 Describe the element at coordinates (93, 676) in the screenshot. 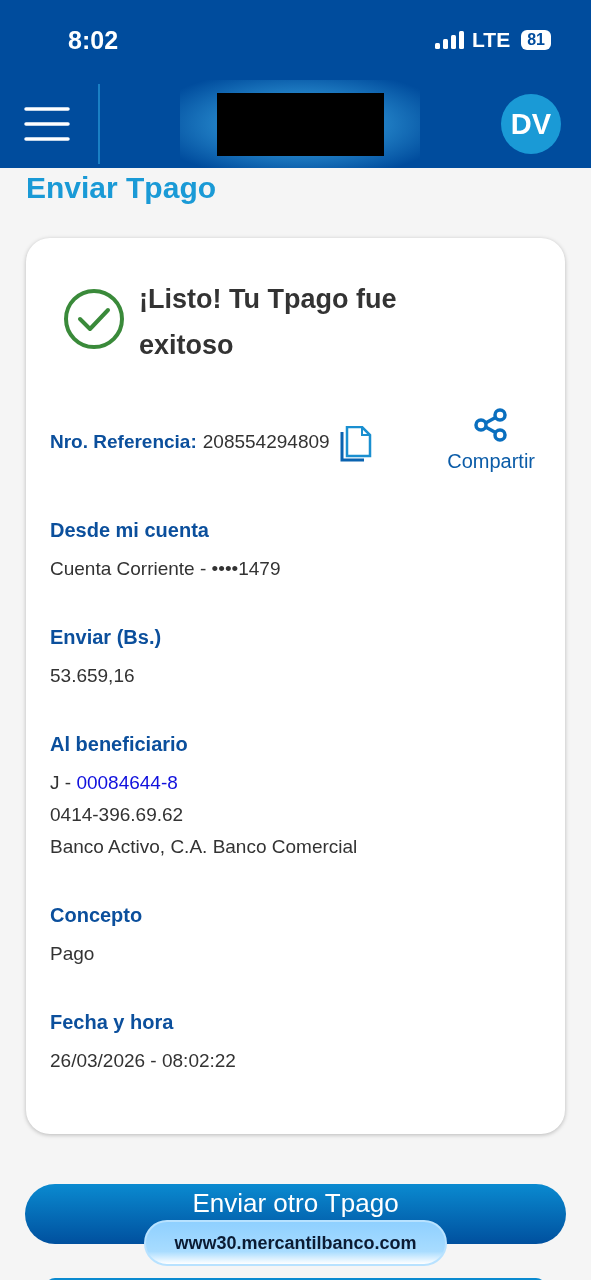

I see `detail-value: 53.659,16` at that location.